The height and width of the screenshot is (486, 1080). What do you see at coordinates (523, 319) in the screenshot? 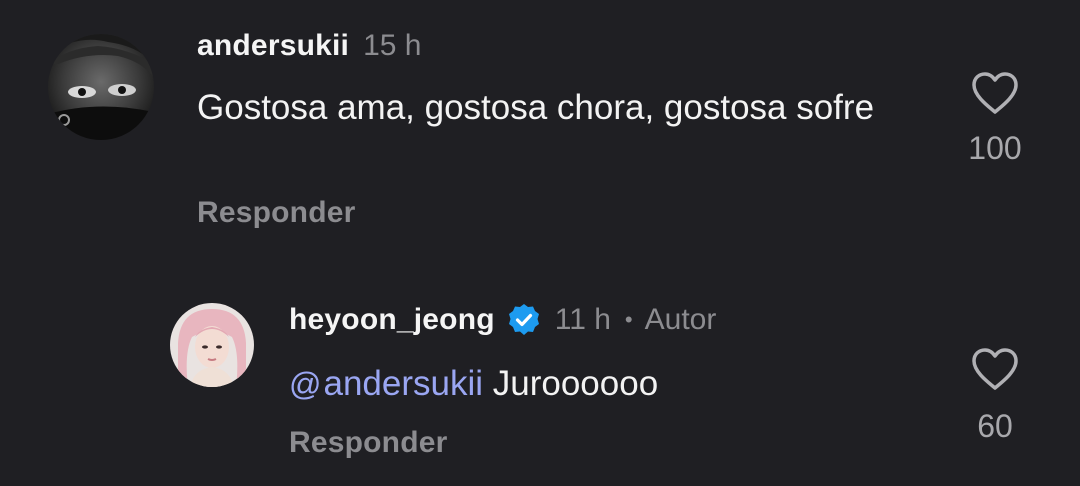
I see `verified-badge-icon` at bounding box center [523, 319].